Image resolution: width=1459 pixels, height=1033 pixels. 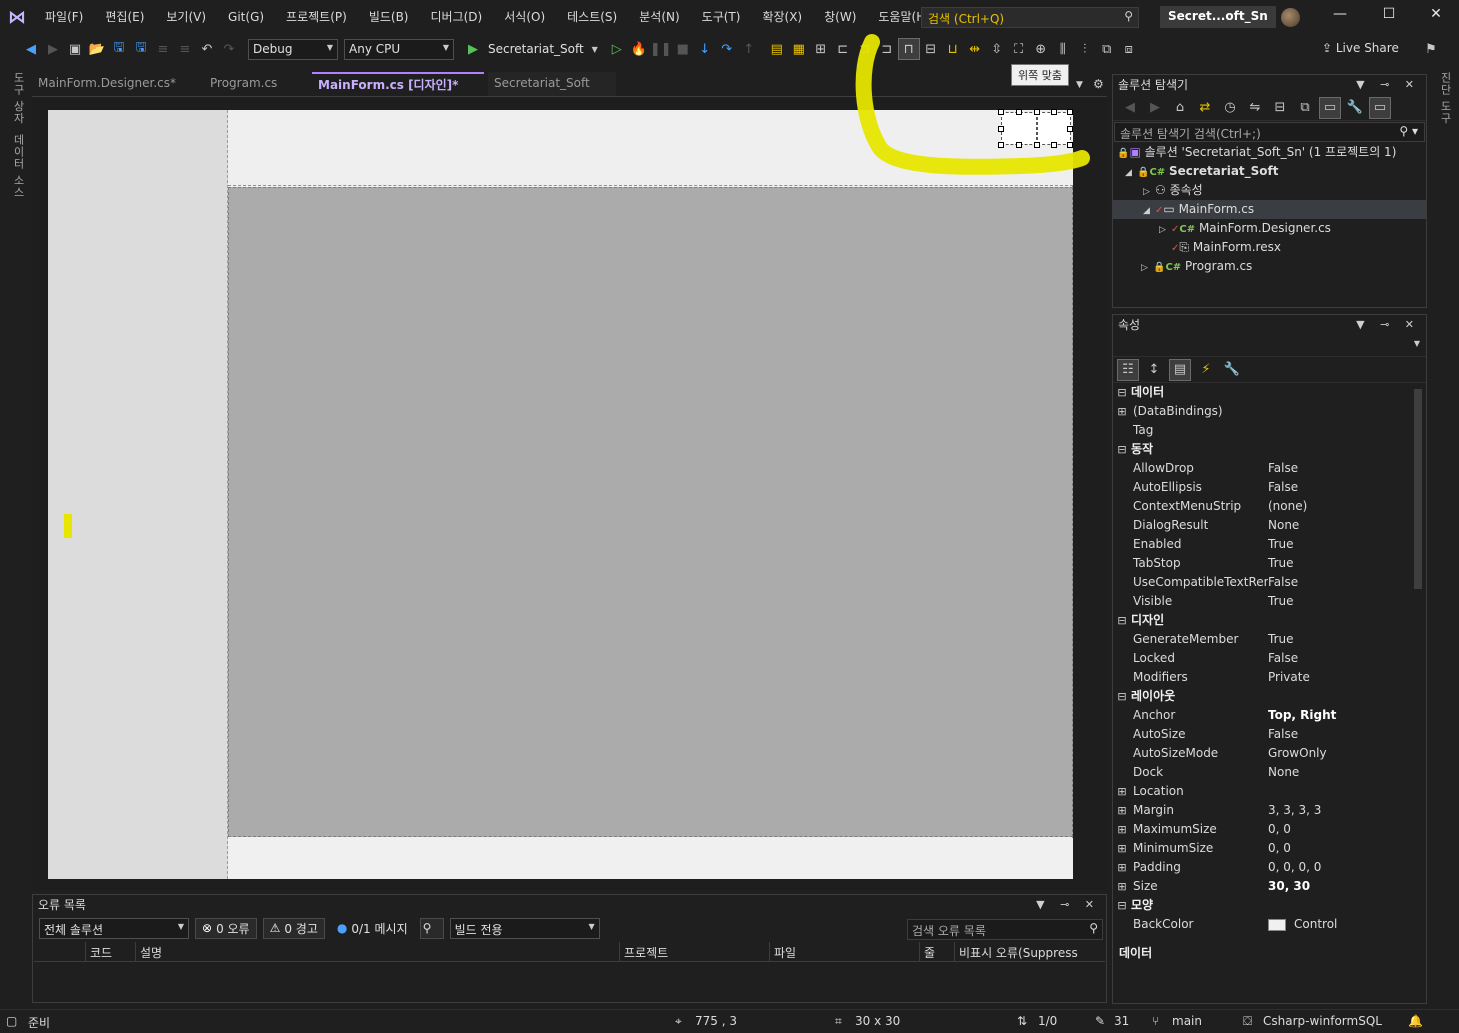 What do you see at coordinates (1269, 829) in the screenshot?
I see `property-row: ⊞ MaximumSize 0, 0` at bounding box center [1269, 829].